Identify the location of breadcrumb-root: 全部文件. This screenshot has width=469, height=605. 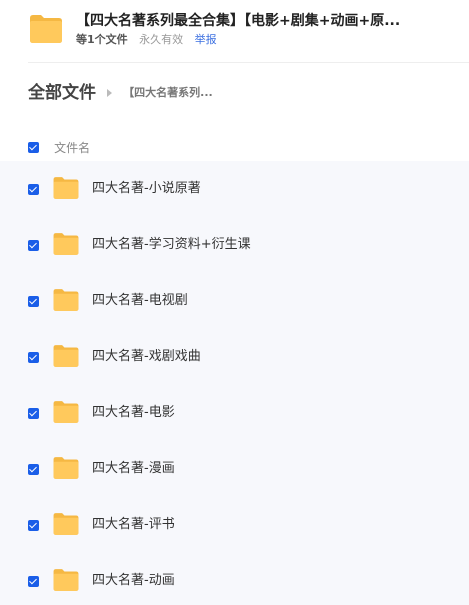
(62, 93).